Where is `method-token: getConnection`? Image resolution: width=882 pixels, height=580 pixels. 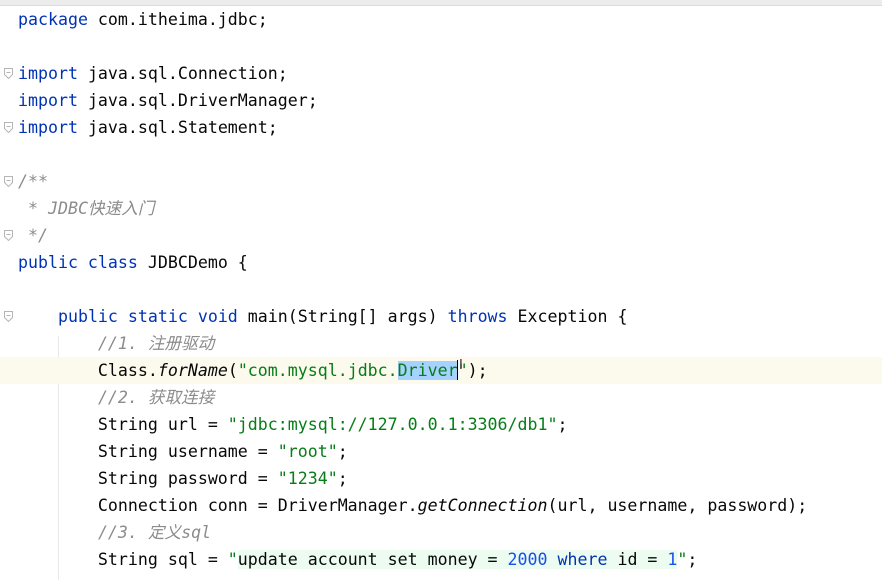
method-token: getConnection is located at coordinates (482, 505).